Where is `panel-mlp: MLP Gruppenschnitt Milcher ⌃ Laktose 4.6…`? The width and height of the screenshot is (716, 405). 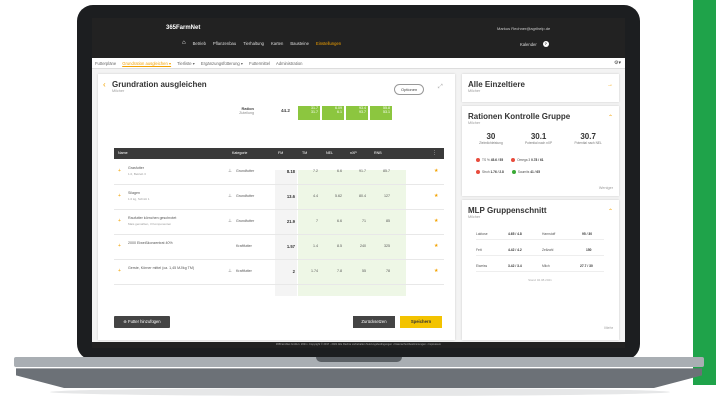
panel-mlp: MLP Gruppenschnitt Milcher ⌃ Laktose 4.6… is located at coordinates (540, 270).